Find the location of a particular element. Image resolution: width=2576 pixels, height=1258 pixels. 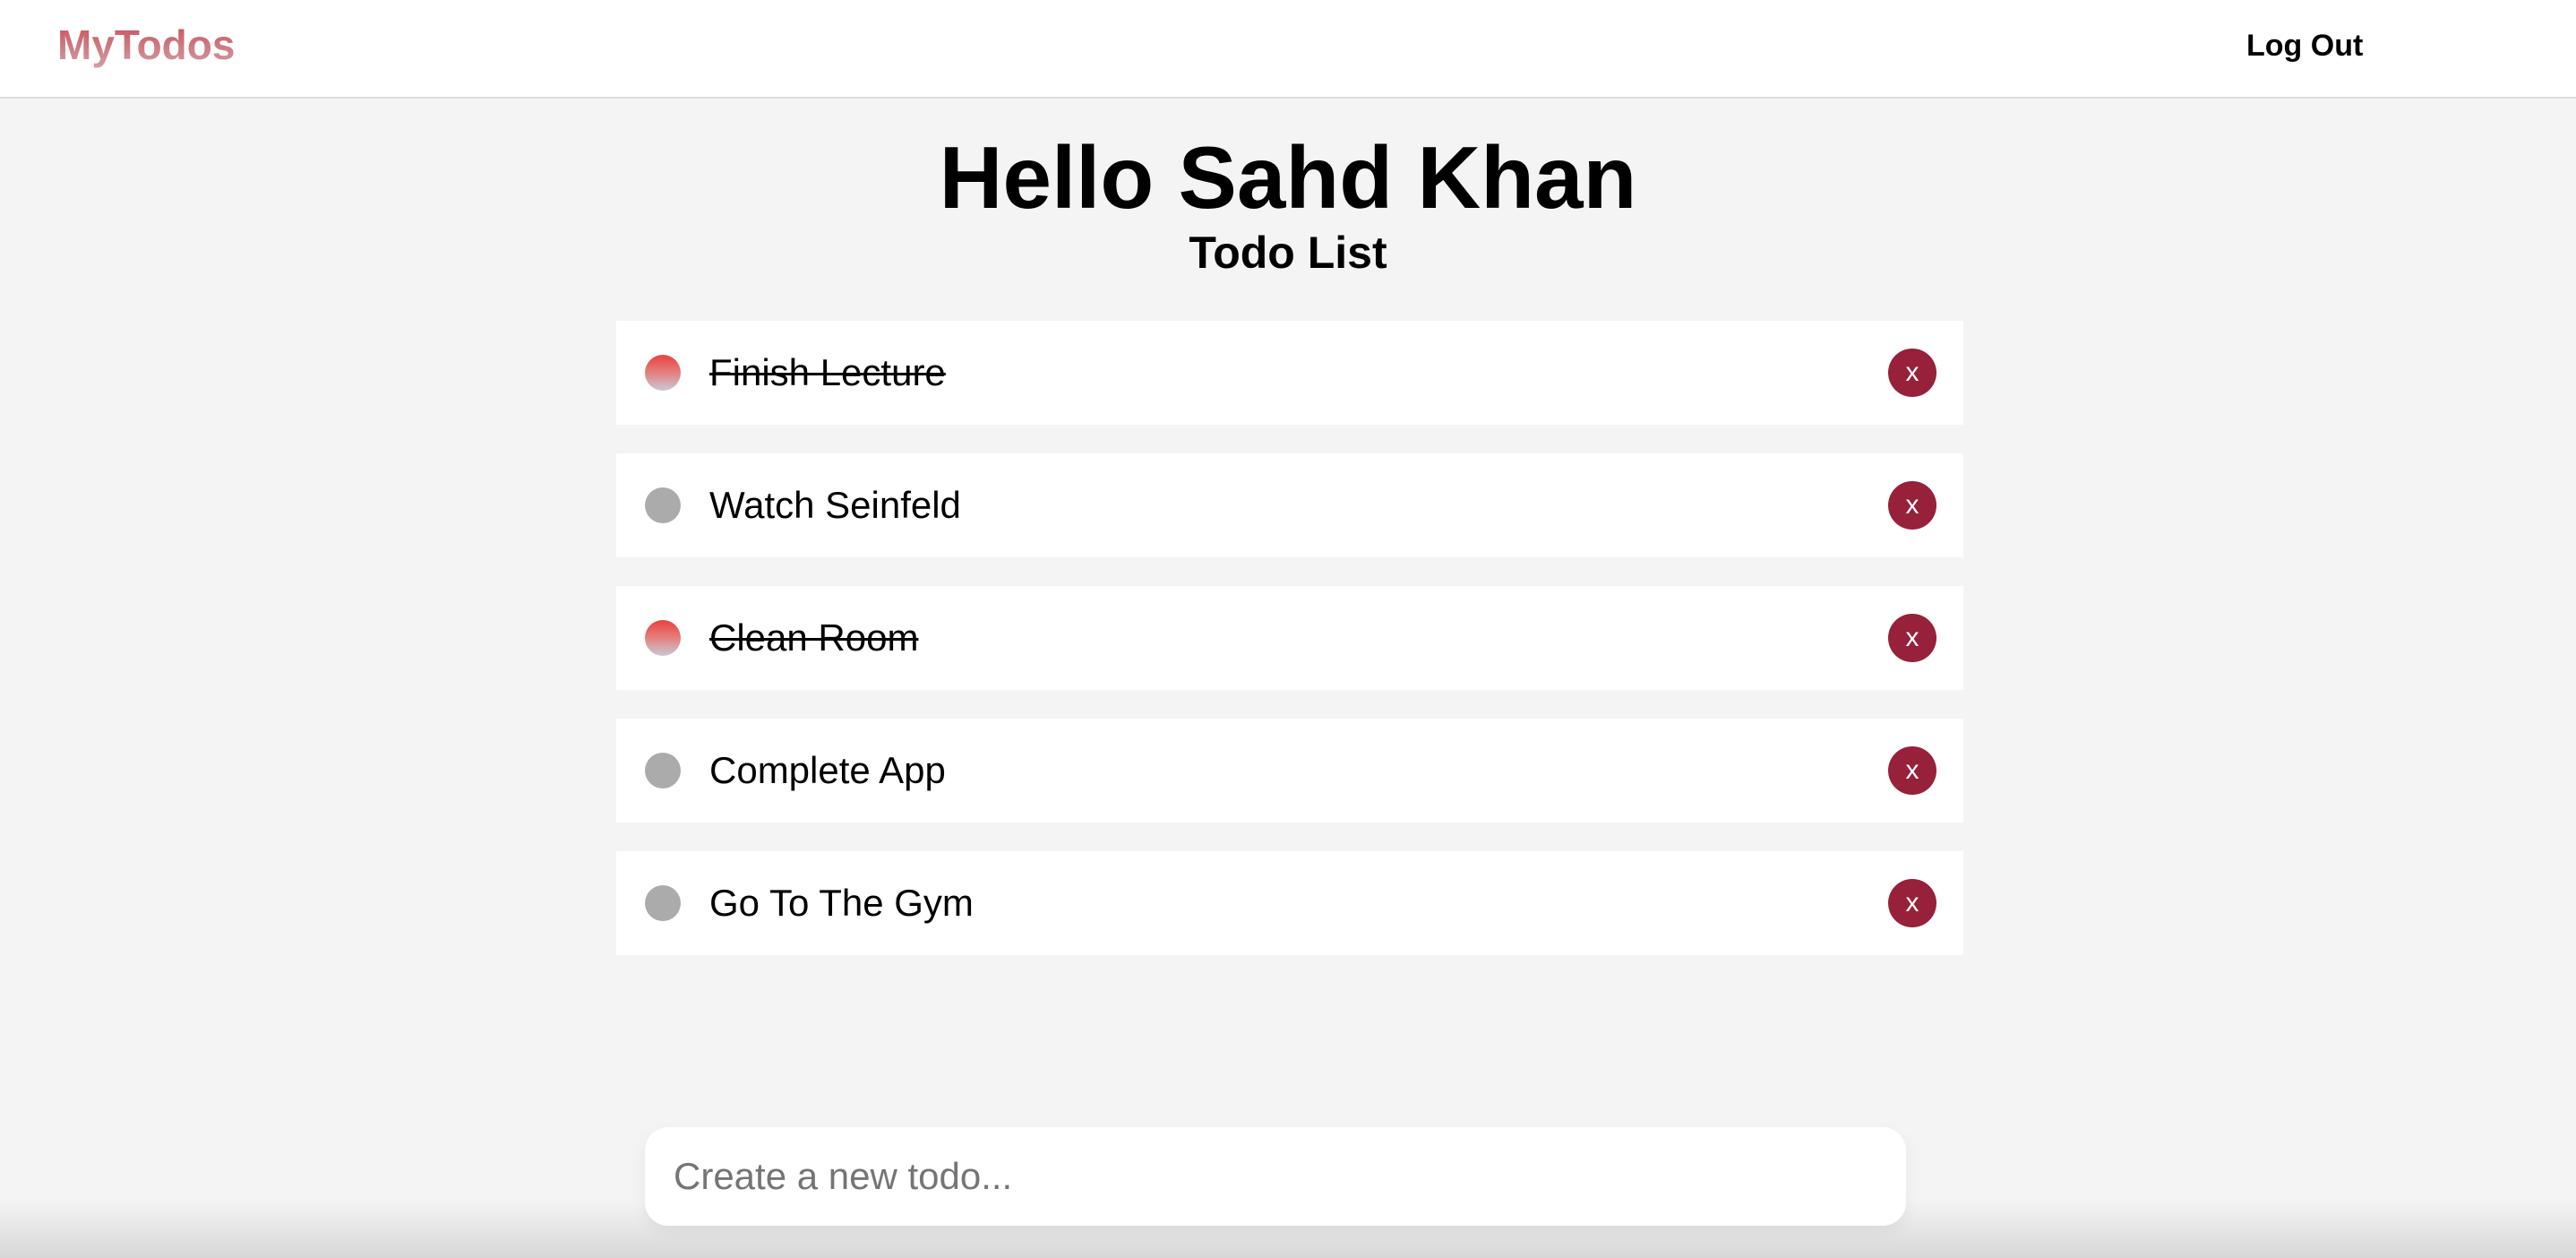

todo-item: Go To The Gym x is located at coordinates (1289, 903).